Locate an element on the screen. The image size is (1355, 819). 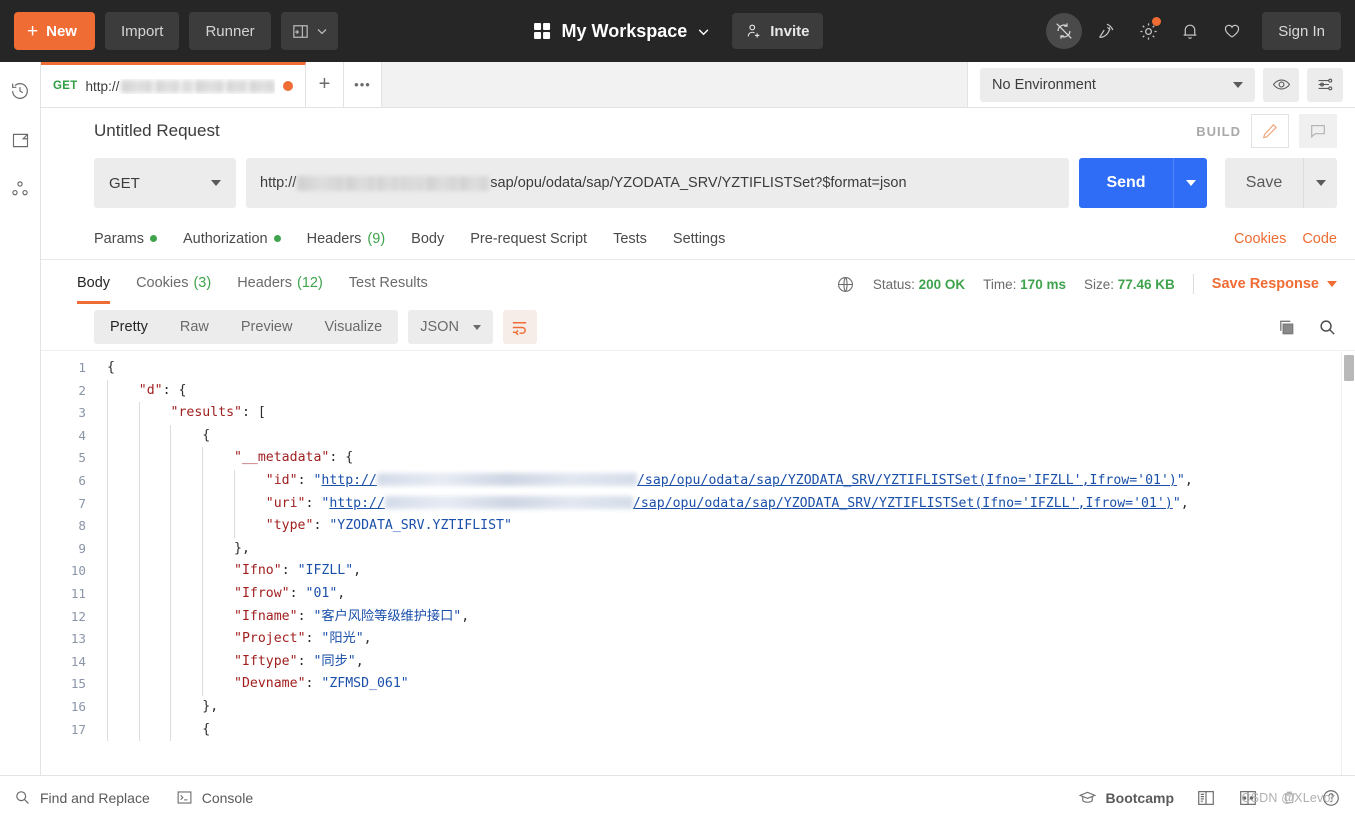
view-mode-visualize: Visualize is located at coordinates (353, 327).